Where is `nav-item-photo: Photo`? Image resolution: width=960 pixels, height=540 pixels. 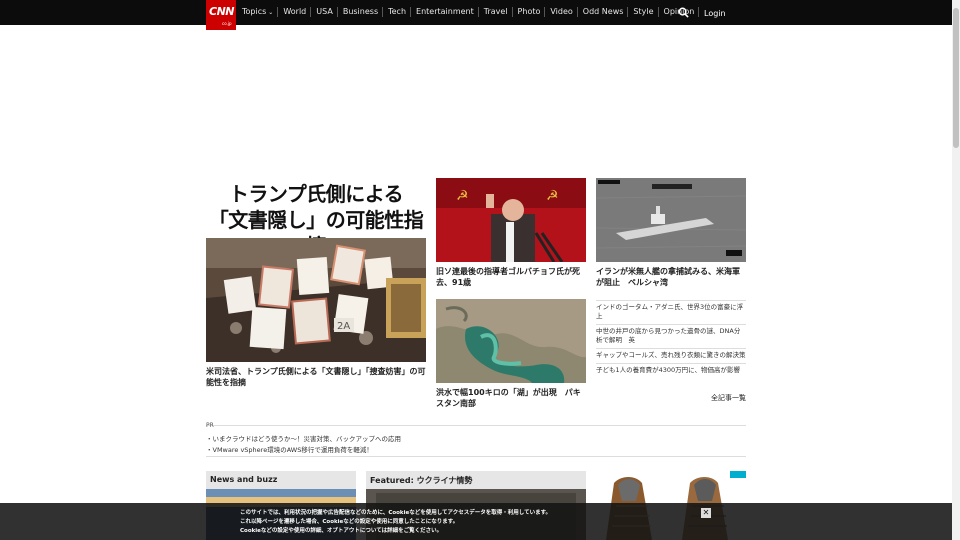 nav-item-photo: Photo is located at coordinates (531, 12).